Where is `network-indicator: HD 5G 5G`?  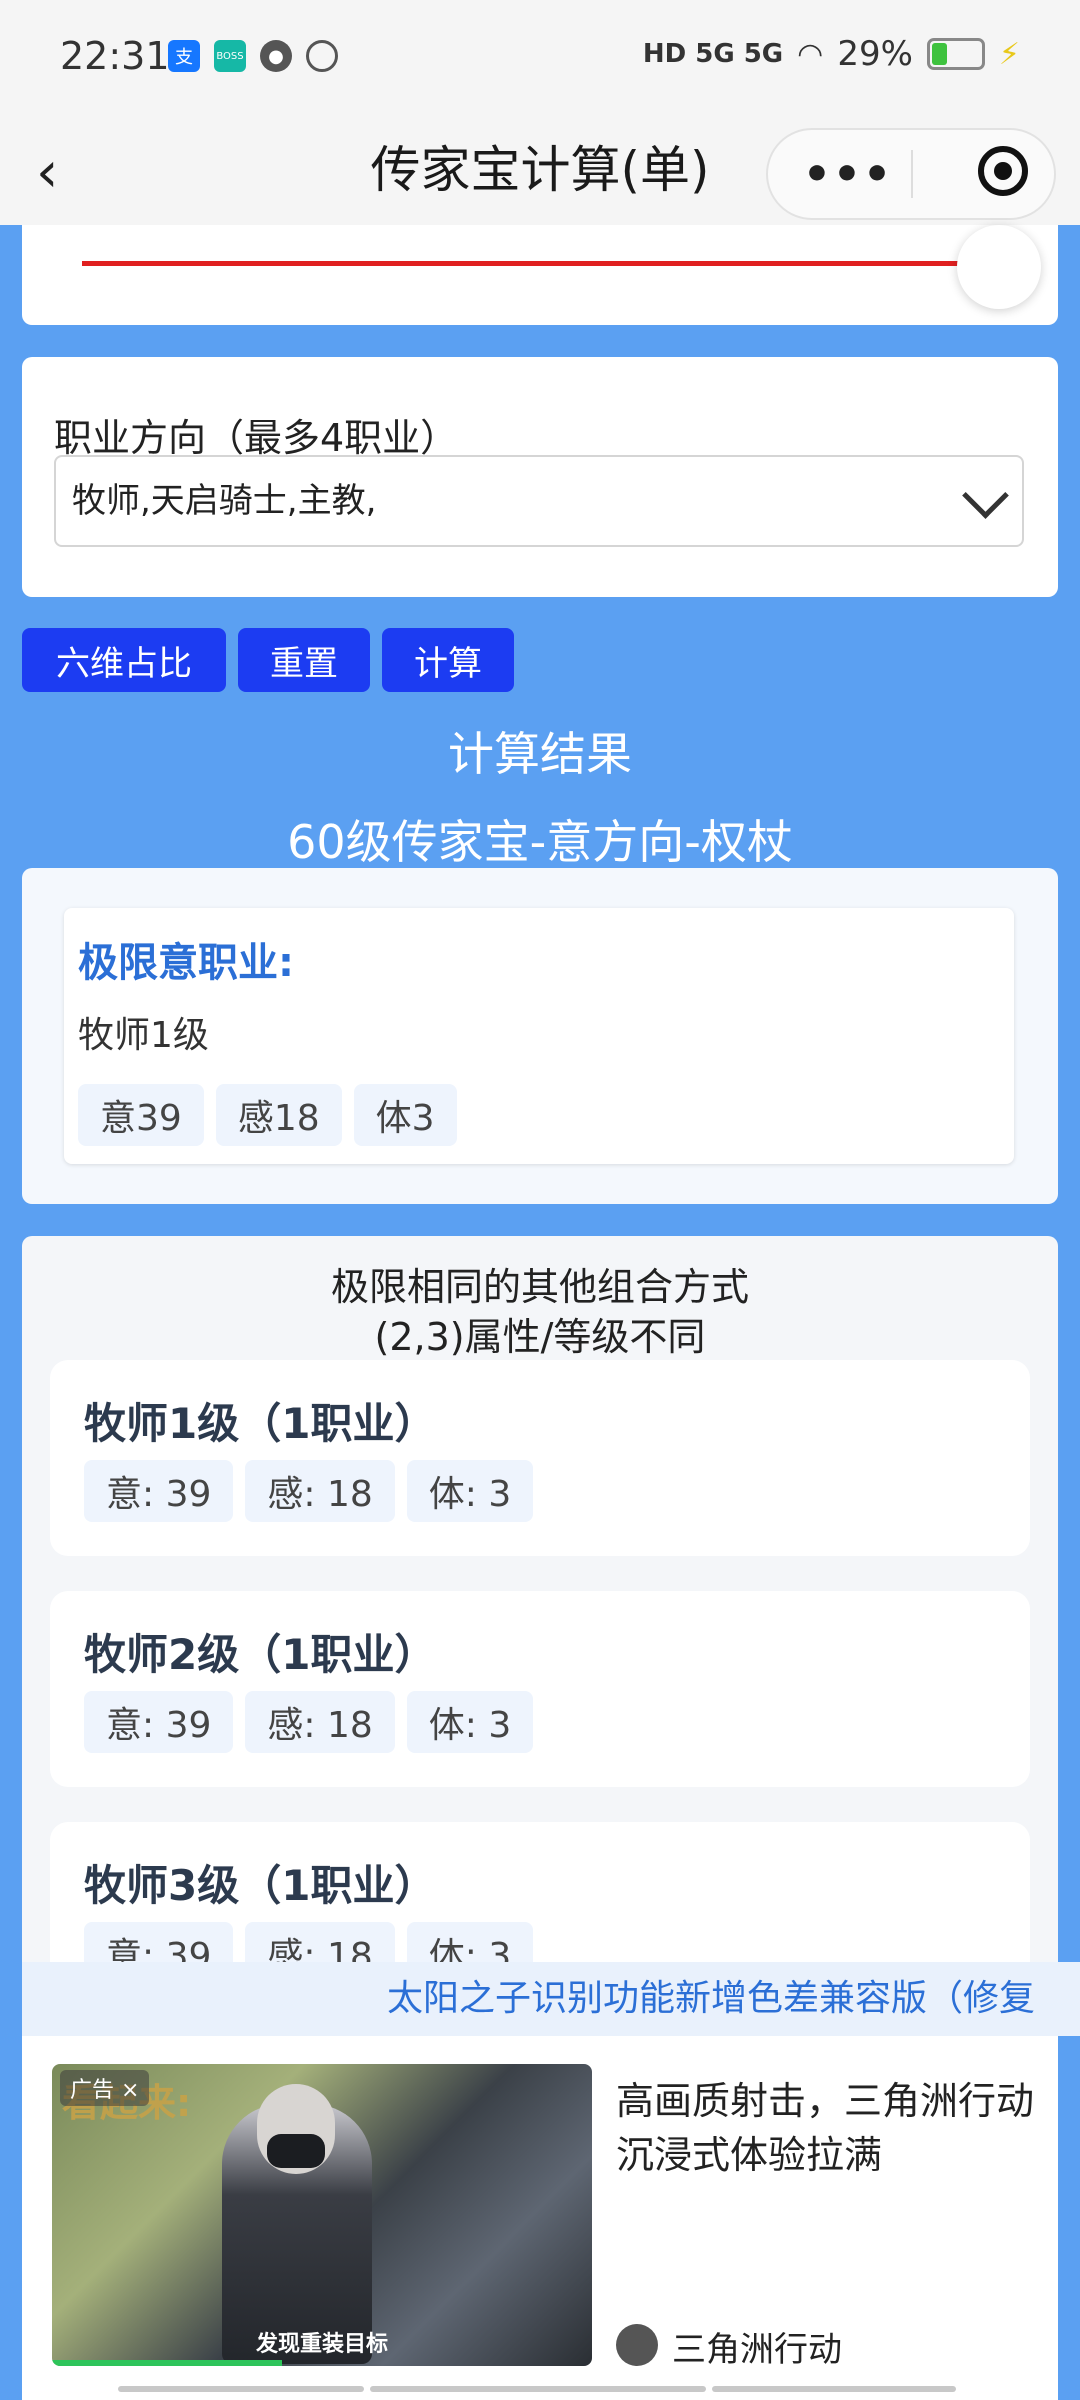
network-indicator: HD 5G 5G is located at coordinates (713, 54).